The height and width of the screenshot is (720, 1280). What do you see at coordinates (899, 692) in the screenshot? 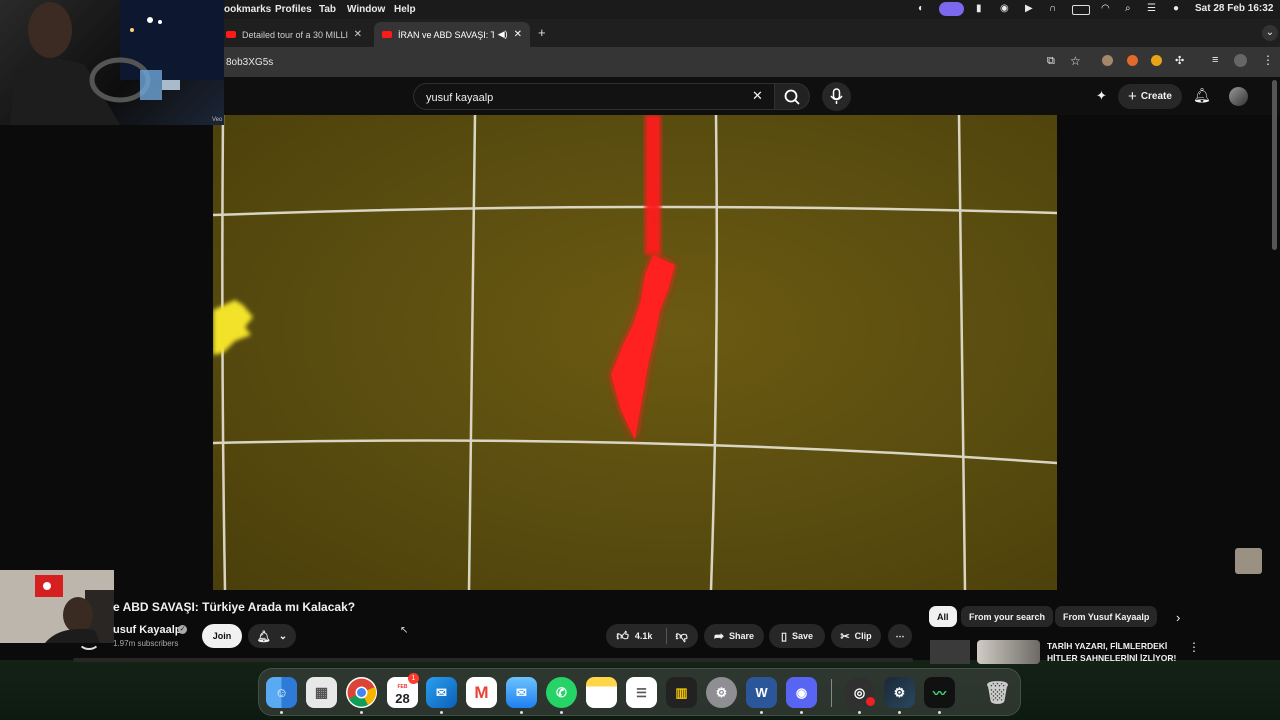
I see `steam-icon: ⚙` at bounding box center [899, 692].